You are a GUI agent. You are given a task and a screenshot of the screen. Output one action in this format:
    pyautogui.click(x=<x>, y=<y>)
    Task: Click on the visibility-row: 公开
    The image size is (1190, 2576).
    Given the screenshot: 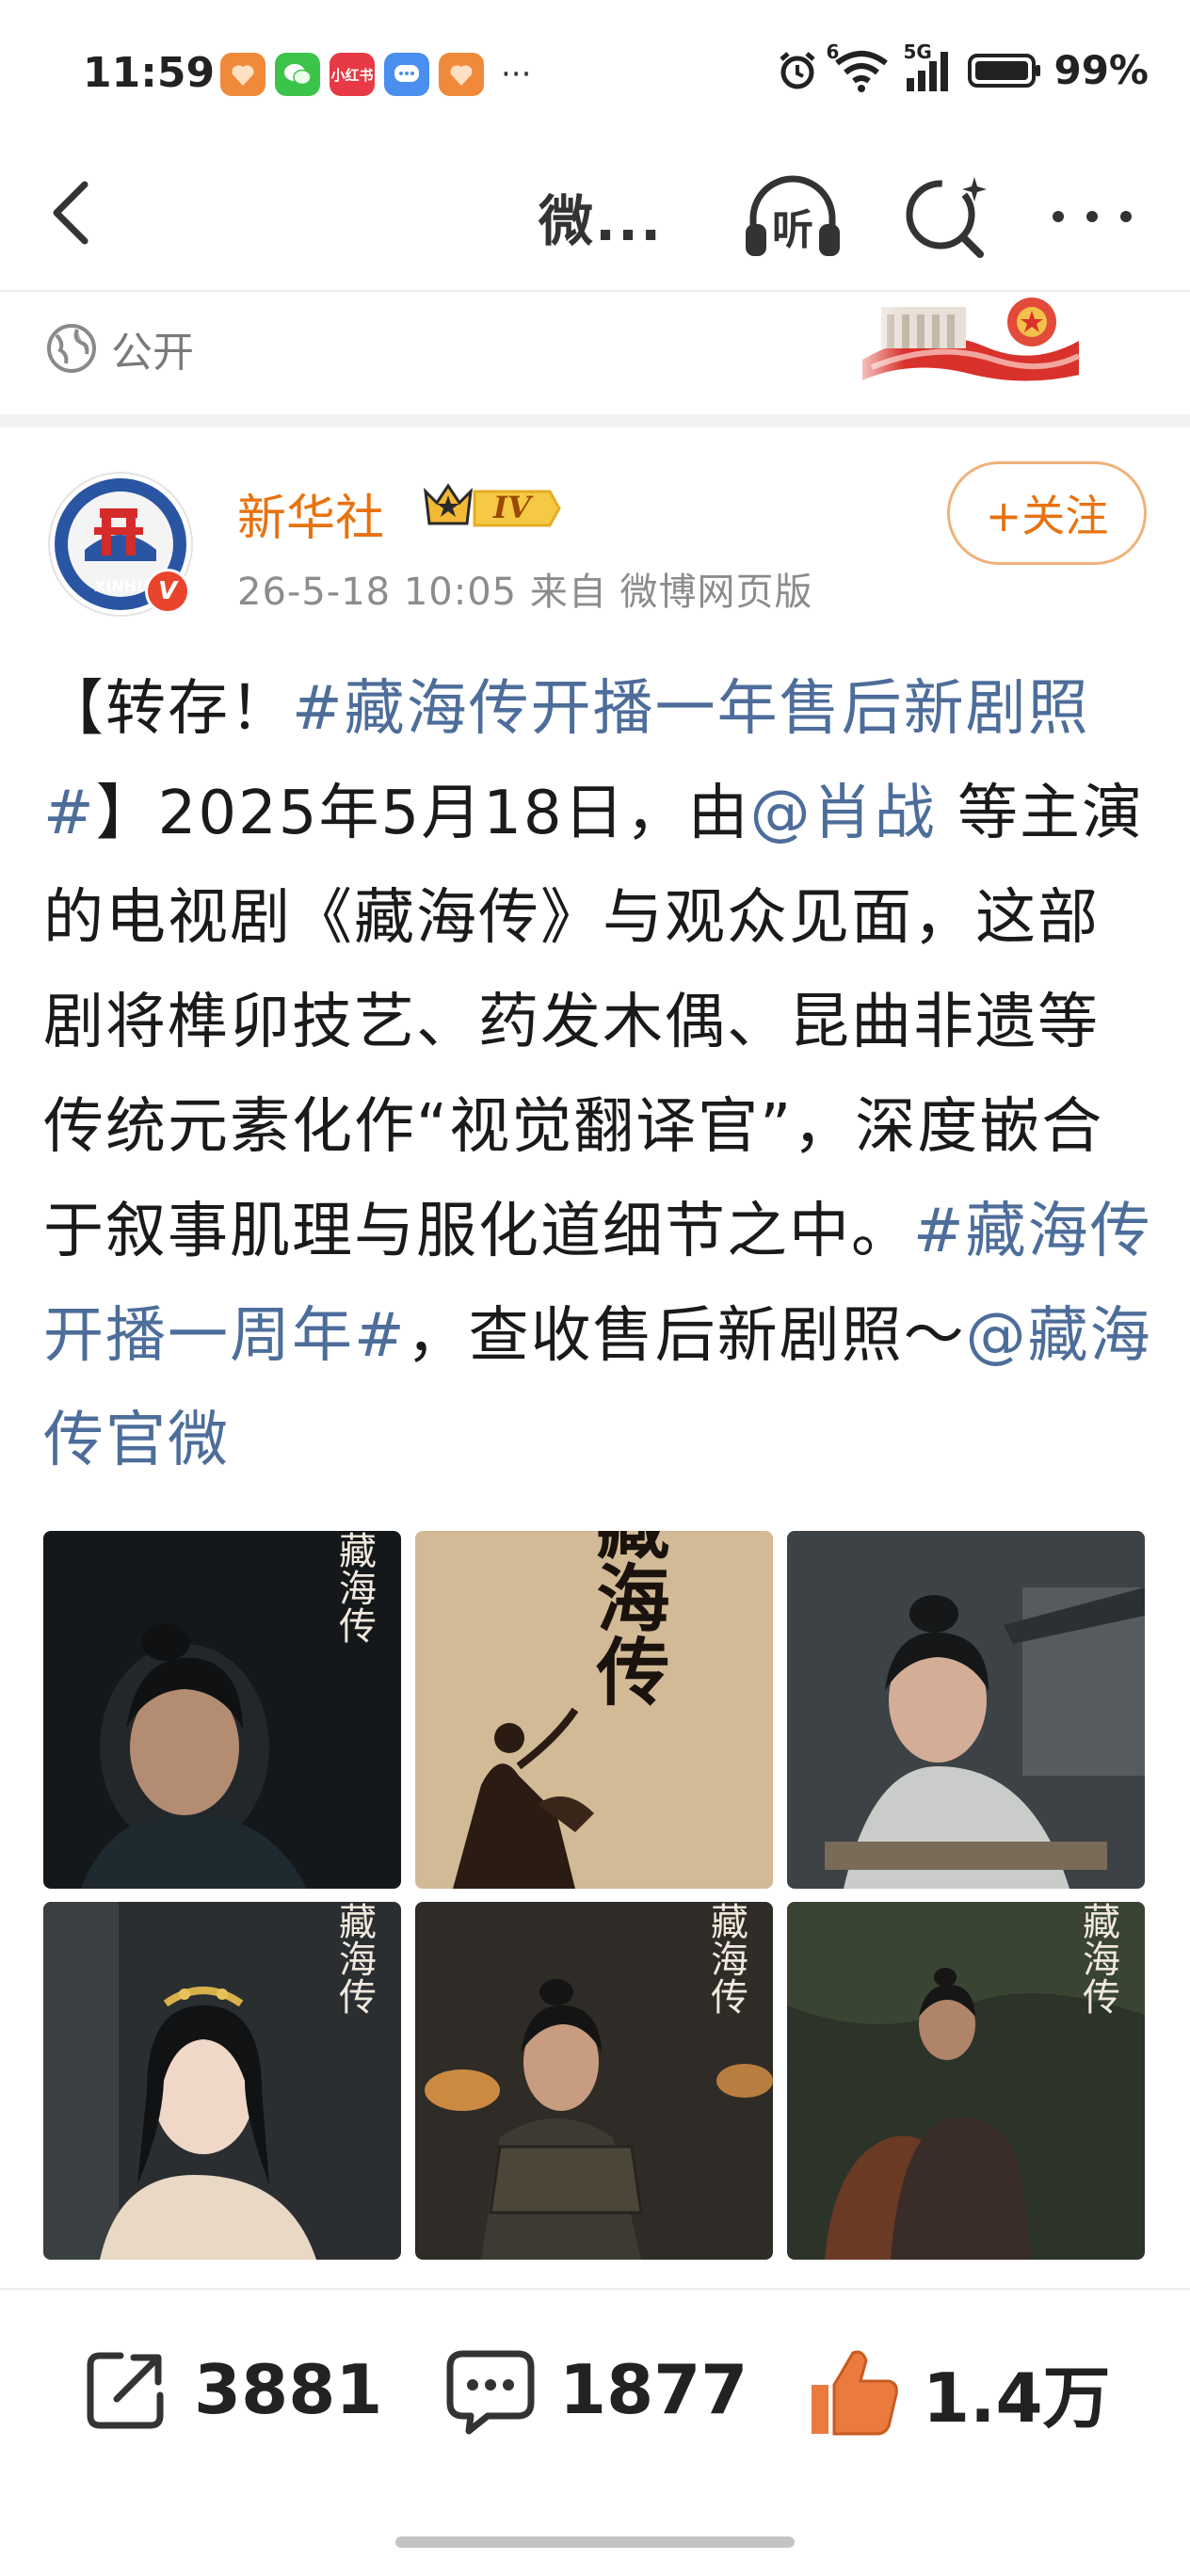 What is the action you would take?
    pyautogui.click(x=119, y=348)
    